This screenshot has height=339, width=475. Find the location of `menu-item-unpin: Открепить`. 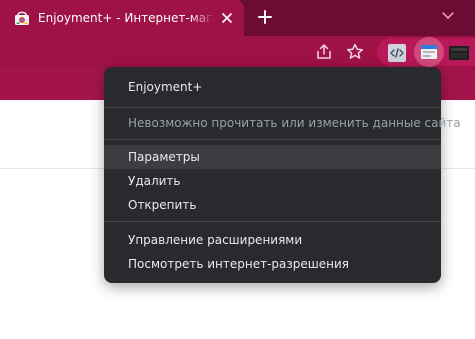

menu-item-unpin: Открепить is located at coordinates (272, 205).